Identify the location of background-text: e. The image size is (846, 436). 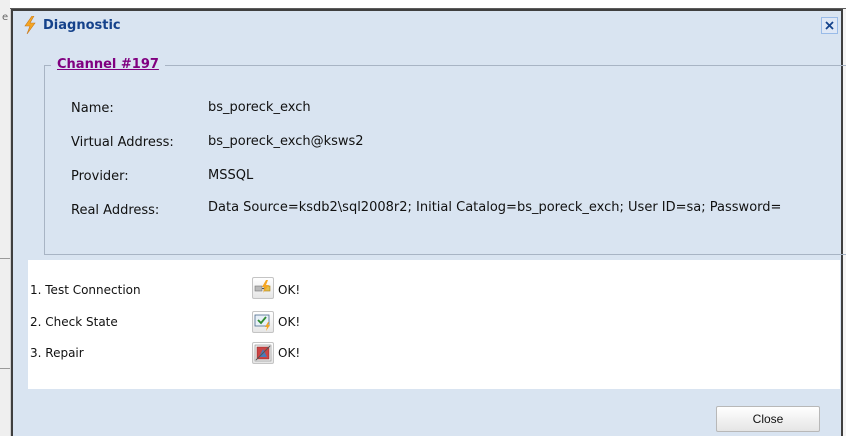
(5, 17).